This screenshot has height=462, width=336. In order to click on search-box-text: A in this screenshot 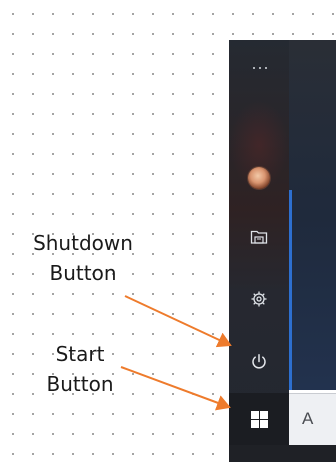, I will do `click(308, 418)`.